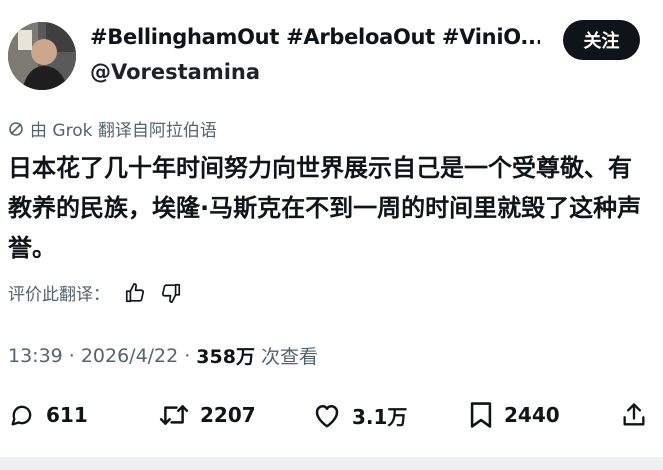 This screenshot has width=663, height=470. What do you see at coordinates (16, 129) in the screenshot?
I see `translation-icon` at bounding box center [16, 129].